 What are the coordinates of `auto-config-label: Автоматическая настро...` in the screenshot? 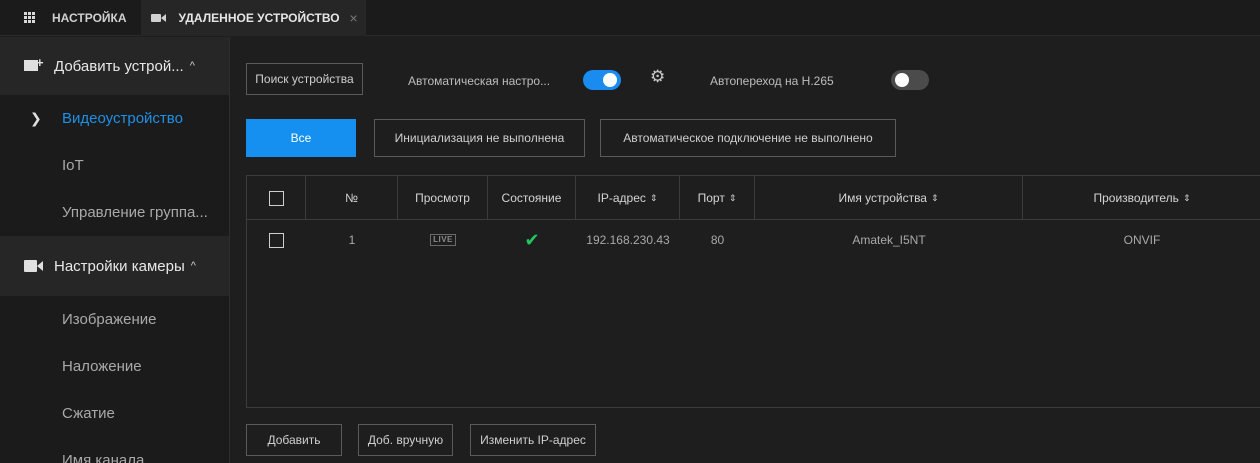 It's located at (479, 81).